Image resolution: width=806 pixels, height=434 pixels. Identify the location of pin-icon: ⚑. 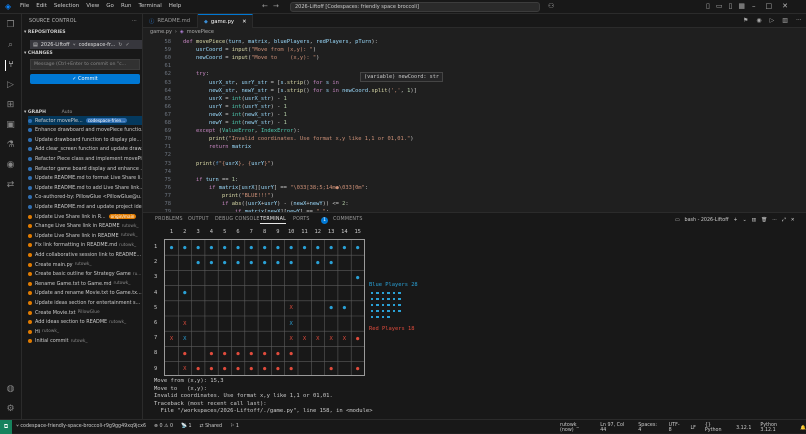
(745, 20).